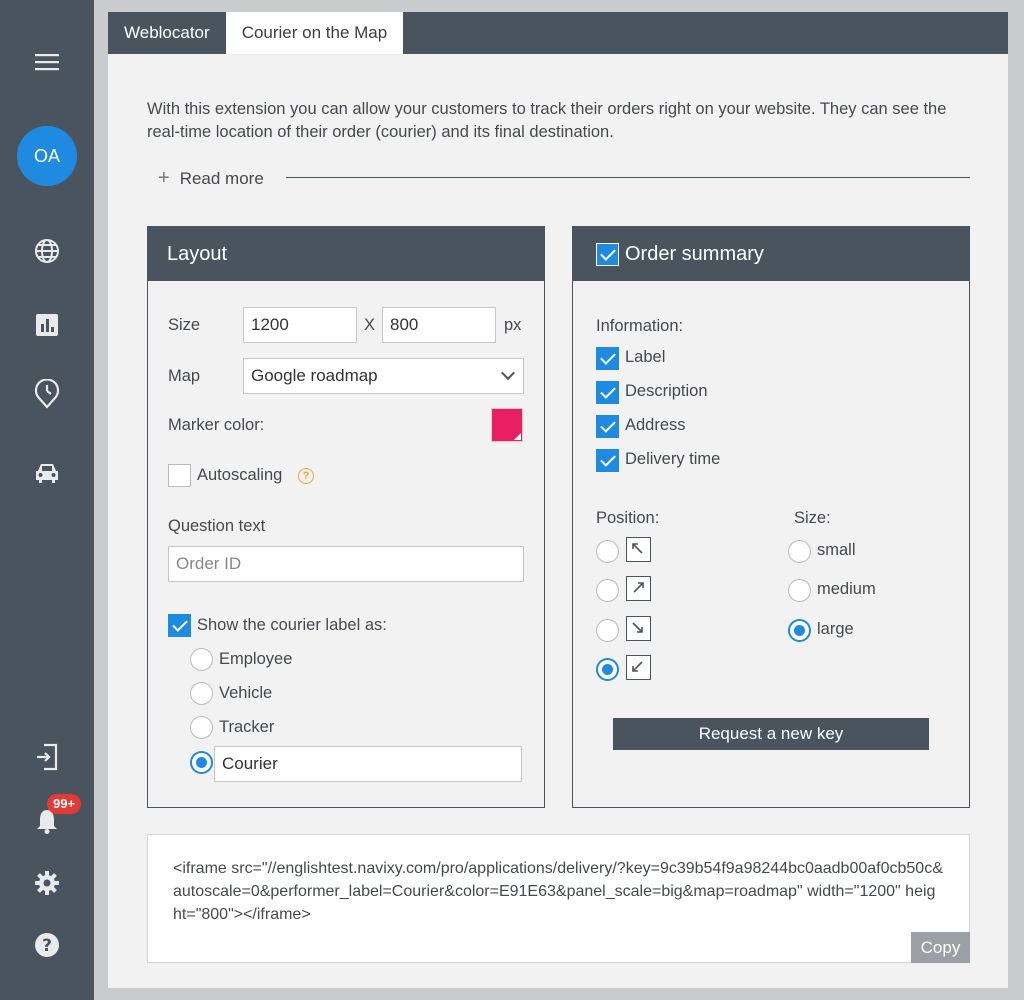 The height and width of the screenshot is (1000, 1024). I want to click on logout-icon, so click(47, 757).